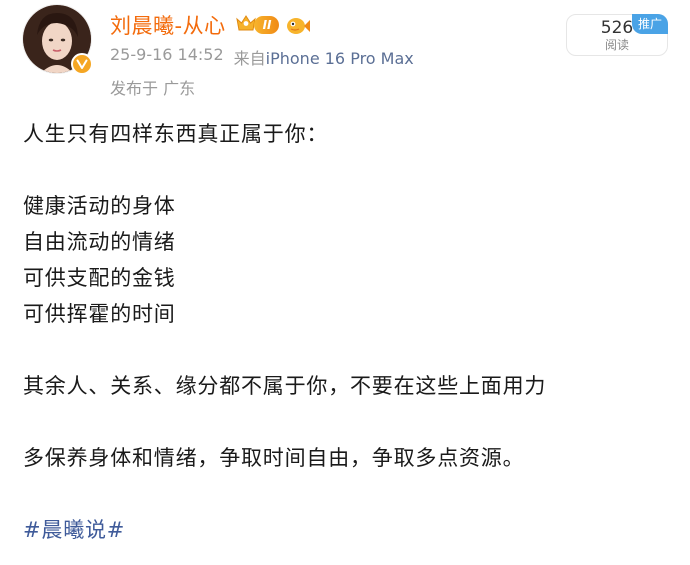 This screenshot has width=690, height=565. I want to click on vip-badge: II, so click(256, 25).